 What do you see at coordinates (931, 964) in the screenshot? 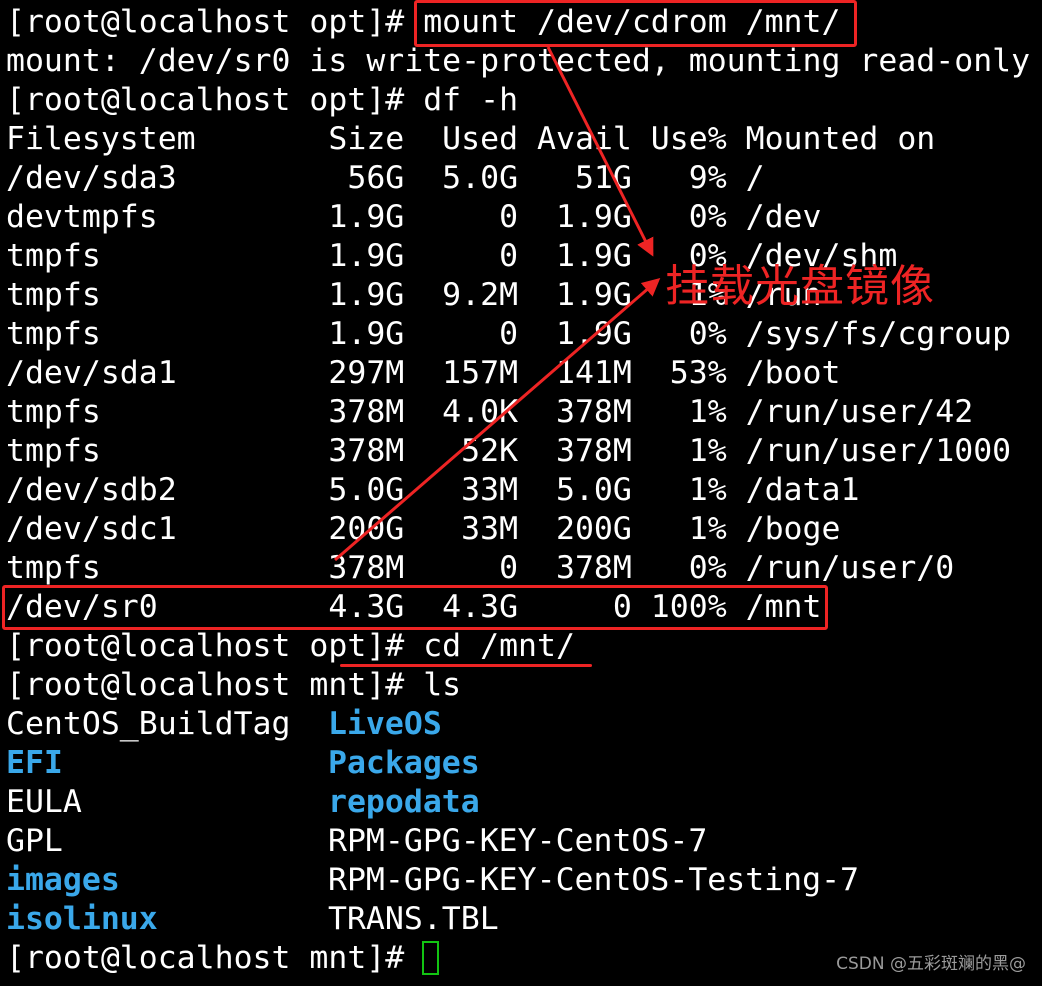
I see `watermark: CSDN @五彩斑斓的黑@` at bounding box center [931, 964].